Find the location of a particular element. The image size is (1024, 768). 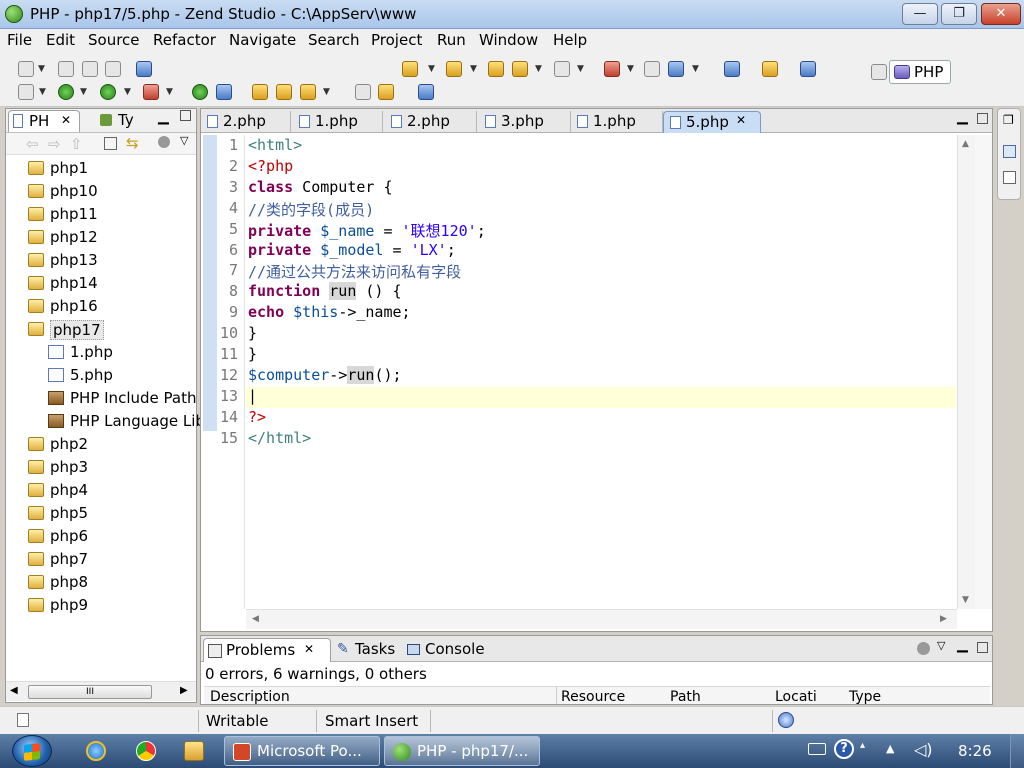

code-line: ?> is located at coordinates (257, 417).